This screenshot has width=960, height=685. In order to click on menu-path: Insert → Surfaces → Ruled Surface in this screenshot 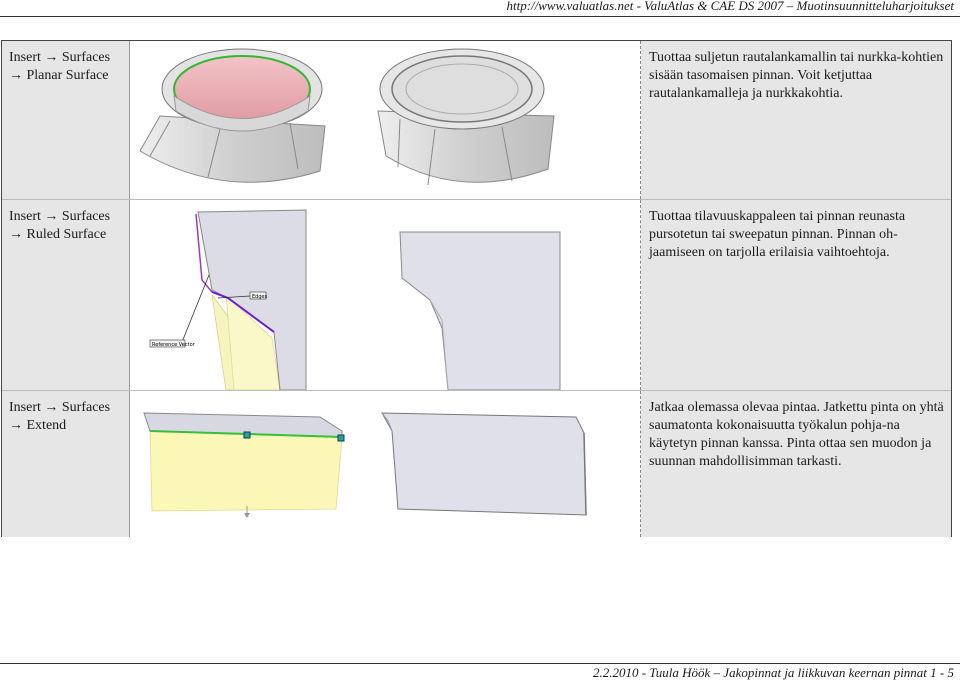, I will do `click(59, 226)`.